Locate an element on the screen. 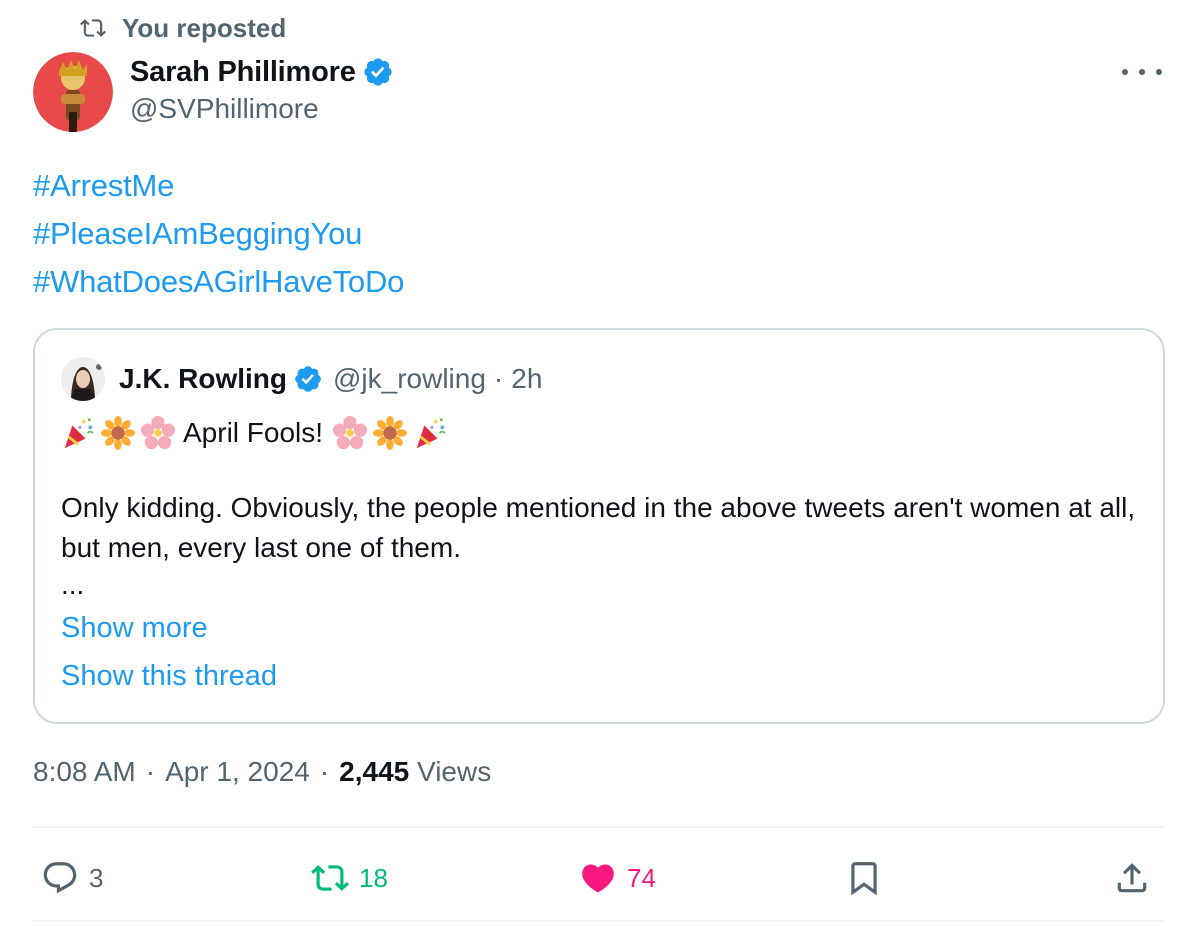  quoted-headline-text: April Fools! is located at coordinates (253, 432).